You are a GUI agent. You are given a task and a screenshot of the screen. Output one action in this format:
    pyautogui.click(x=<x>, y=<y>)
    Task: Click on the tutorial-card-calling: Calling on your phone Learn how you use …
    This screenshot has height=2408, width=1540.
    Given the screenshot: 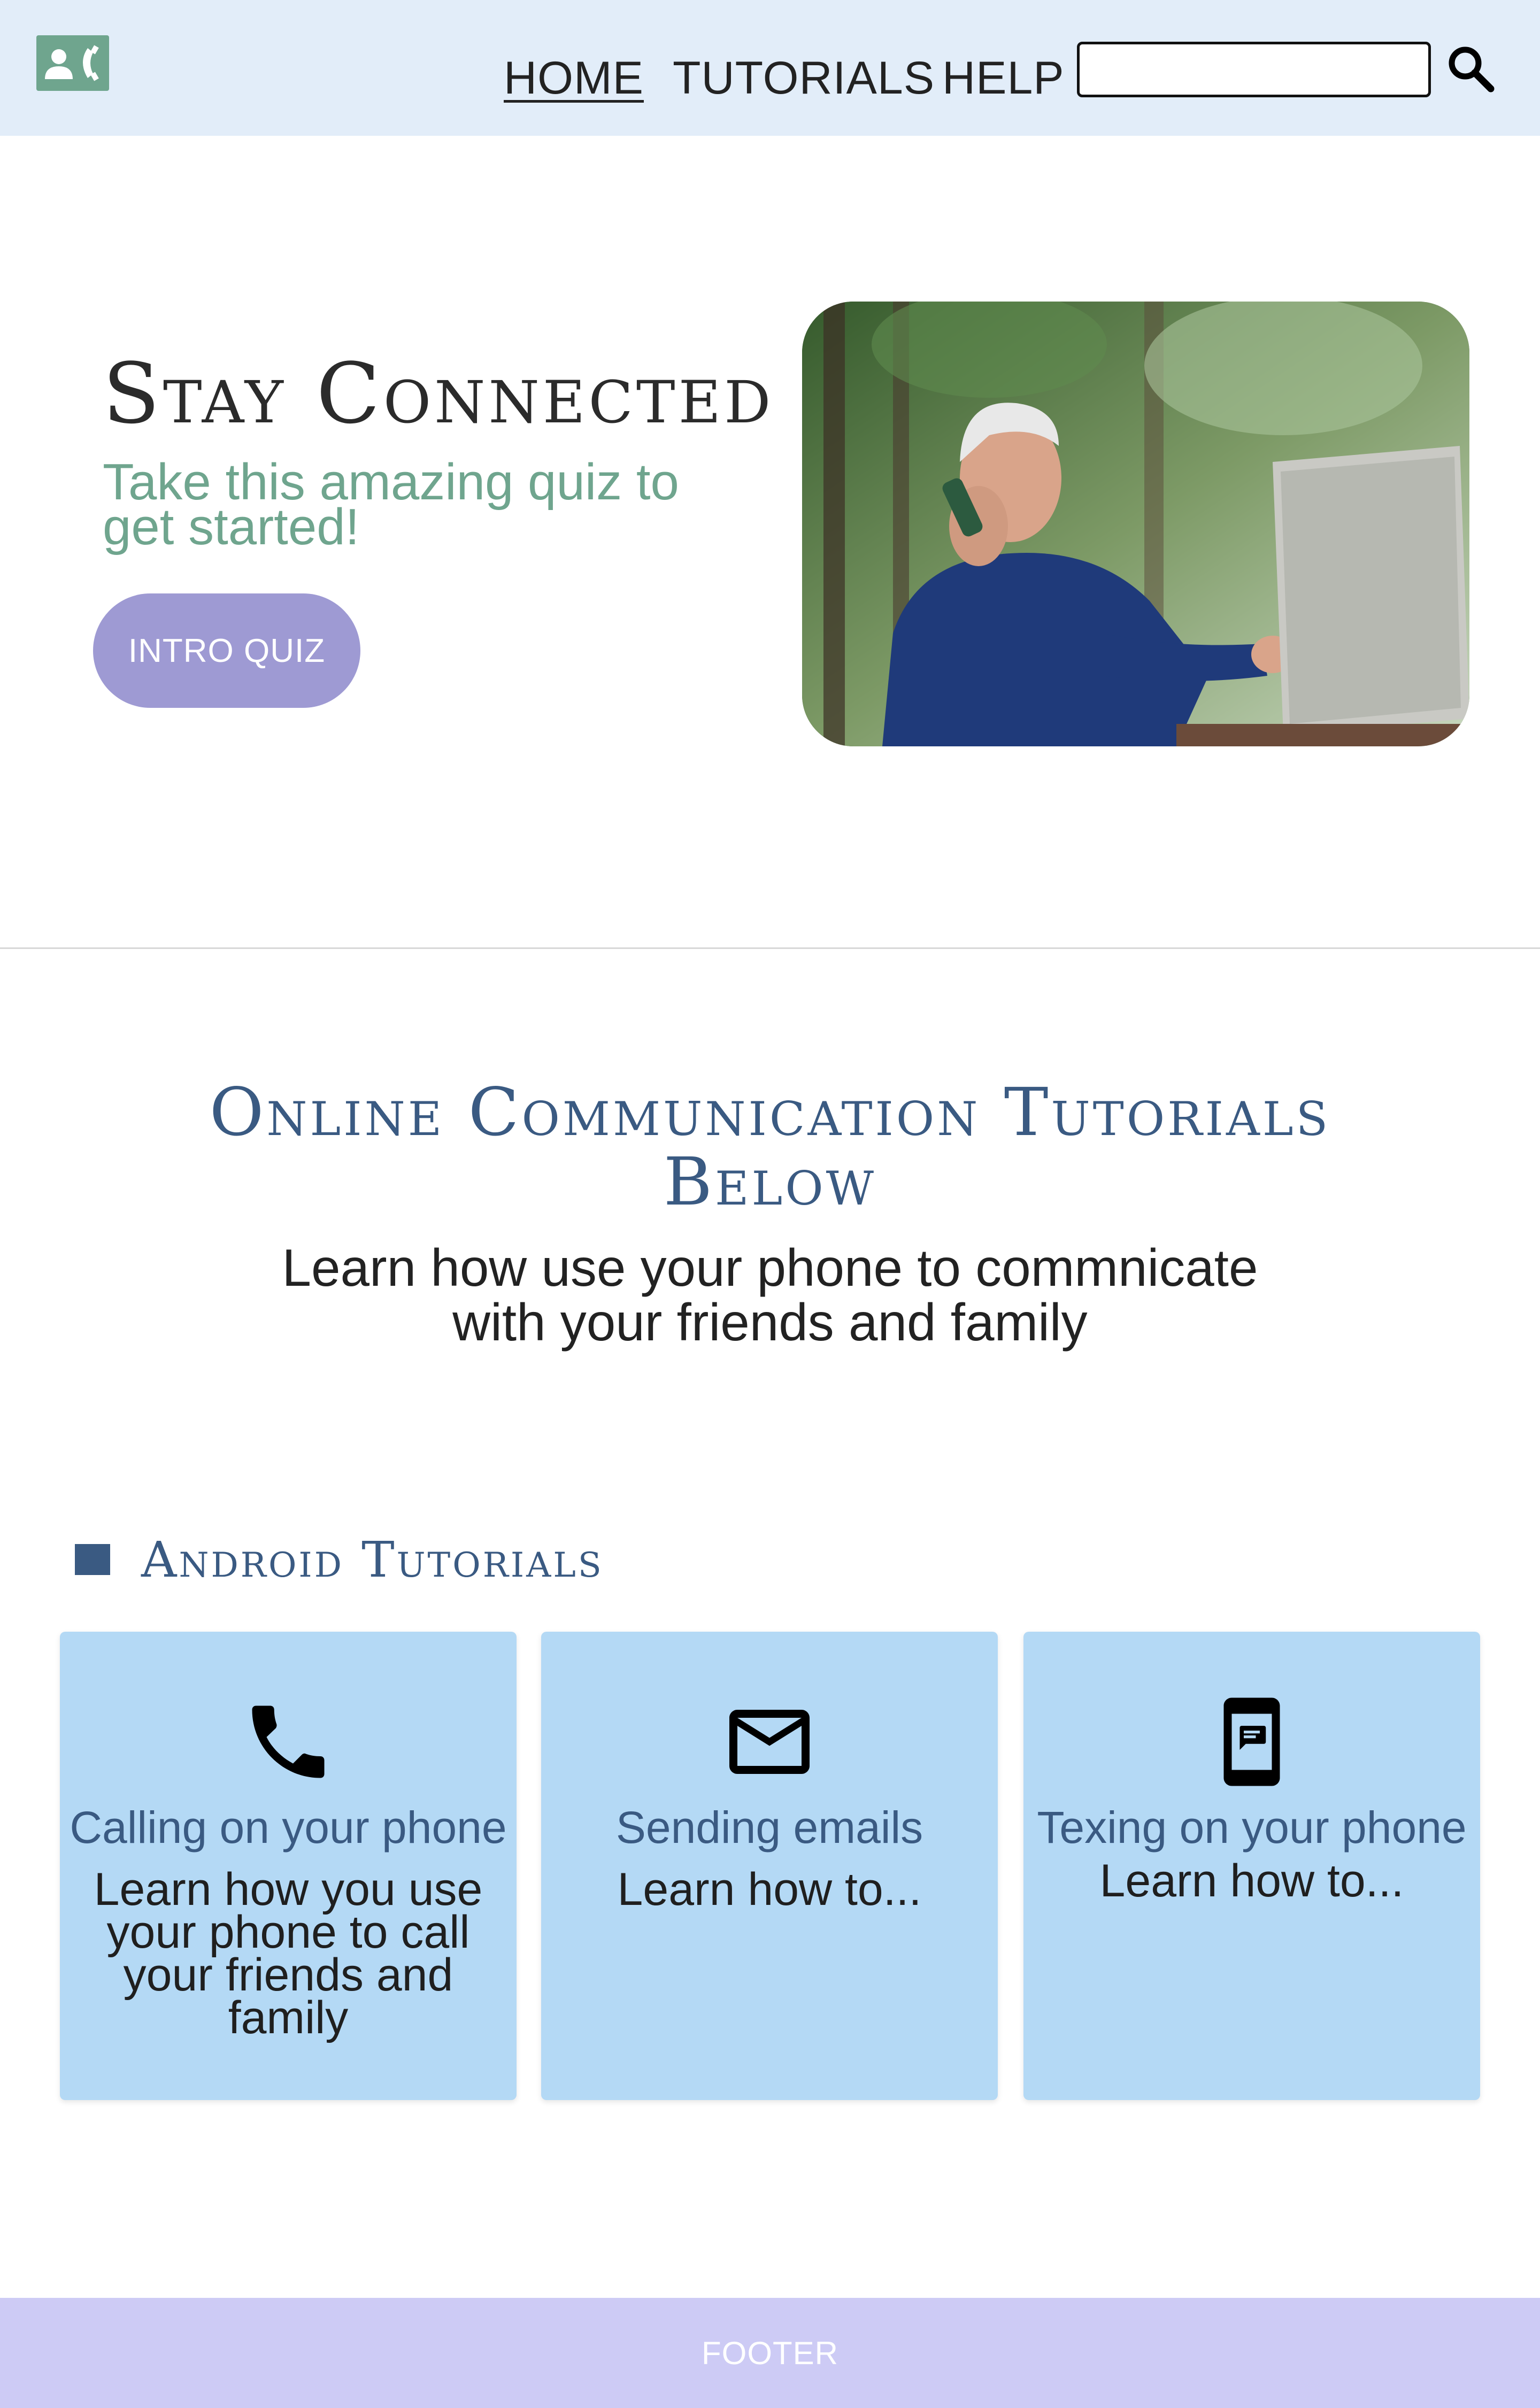 What is the action you would take?
    pyautogui.click(x=288, y=1866)
    